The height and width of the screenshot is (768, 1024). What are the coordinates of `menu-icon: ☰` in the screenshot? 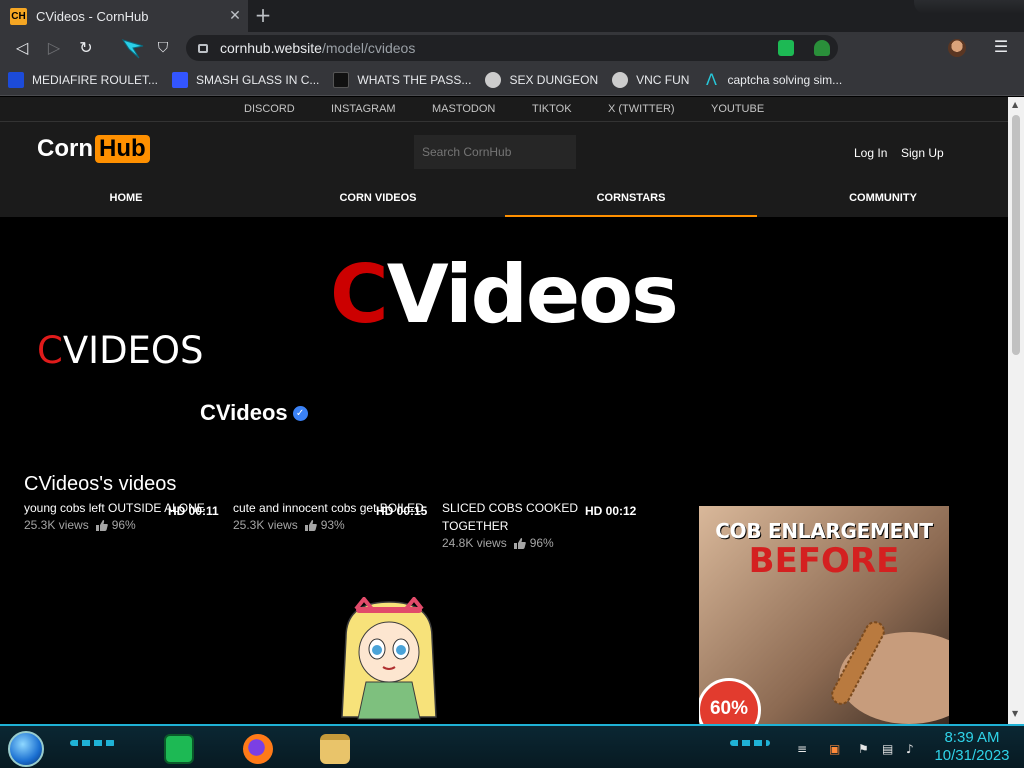 It's located at (1001, 46).